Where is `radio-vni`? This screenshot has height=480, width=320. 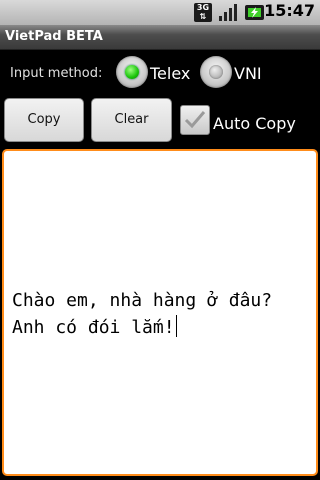 radio-vni is located at coordinates (216, 72).